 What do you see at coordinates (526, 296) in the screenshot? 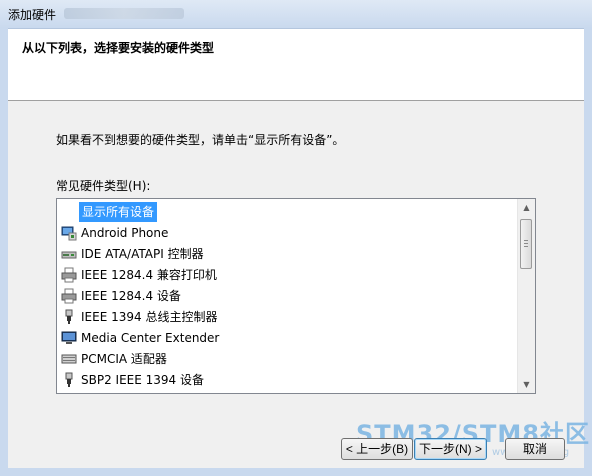
I see `vertical-scrollbar: ▲ ▼` at bounding box center [526, 296].